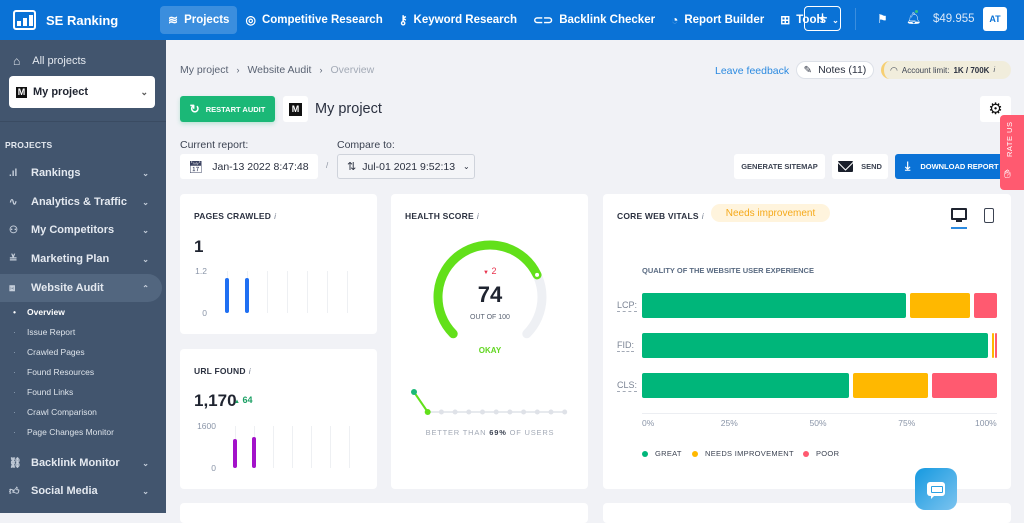 This screenshot has height=523, width=1024. I want to click on sidebar-item-rankings: .ıl Rankings ⌄, so click(81, 173).